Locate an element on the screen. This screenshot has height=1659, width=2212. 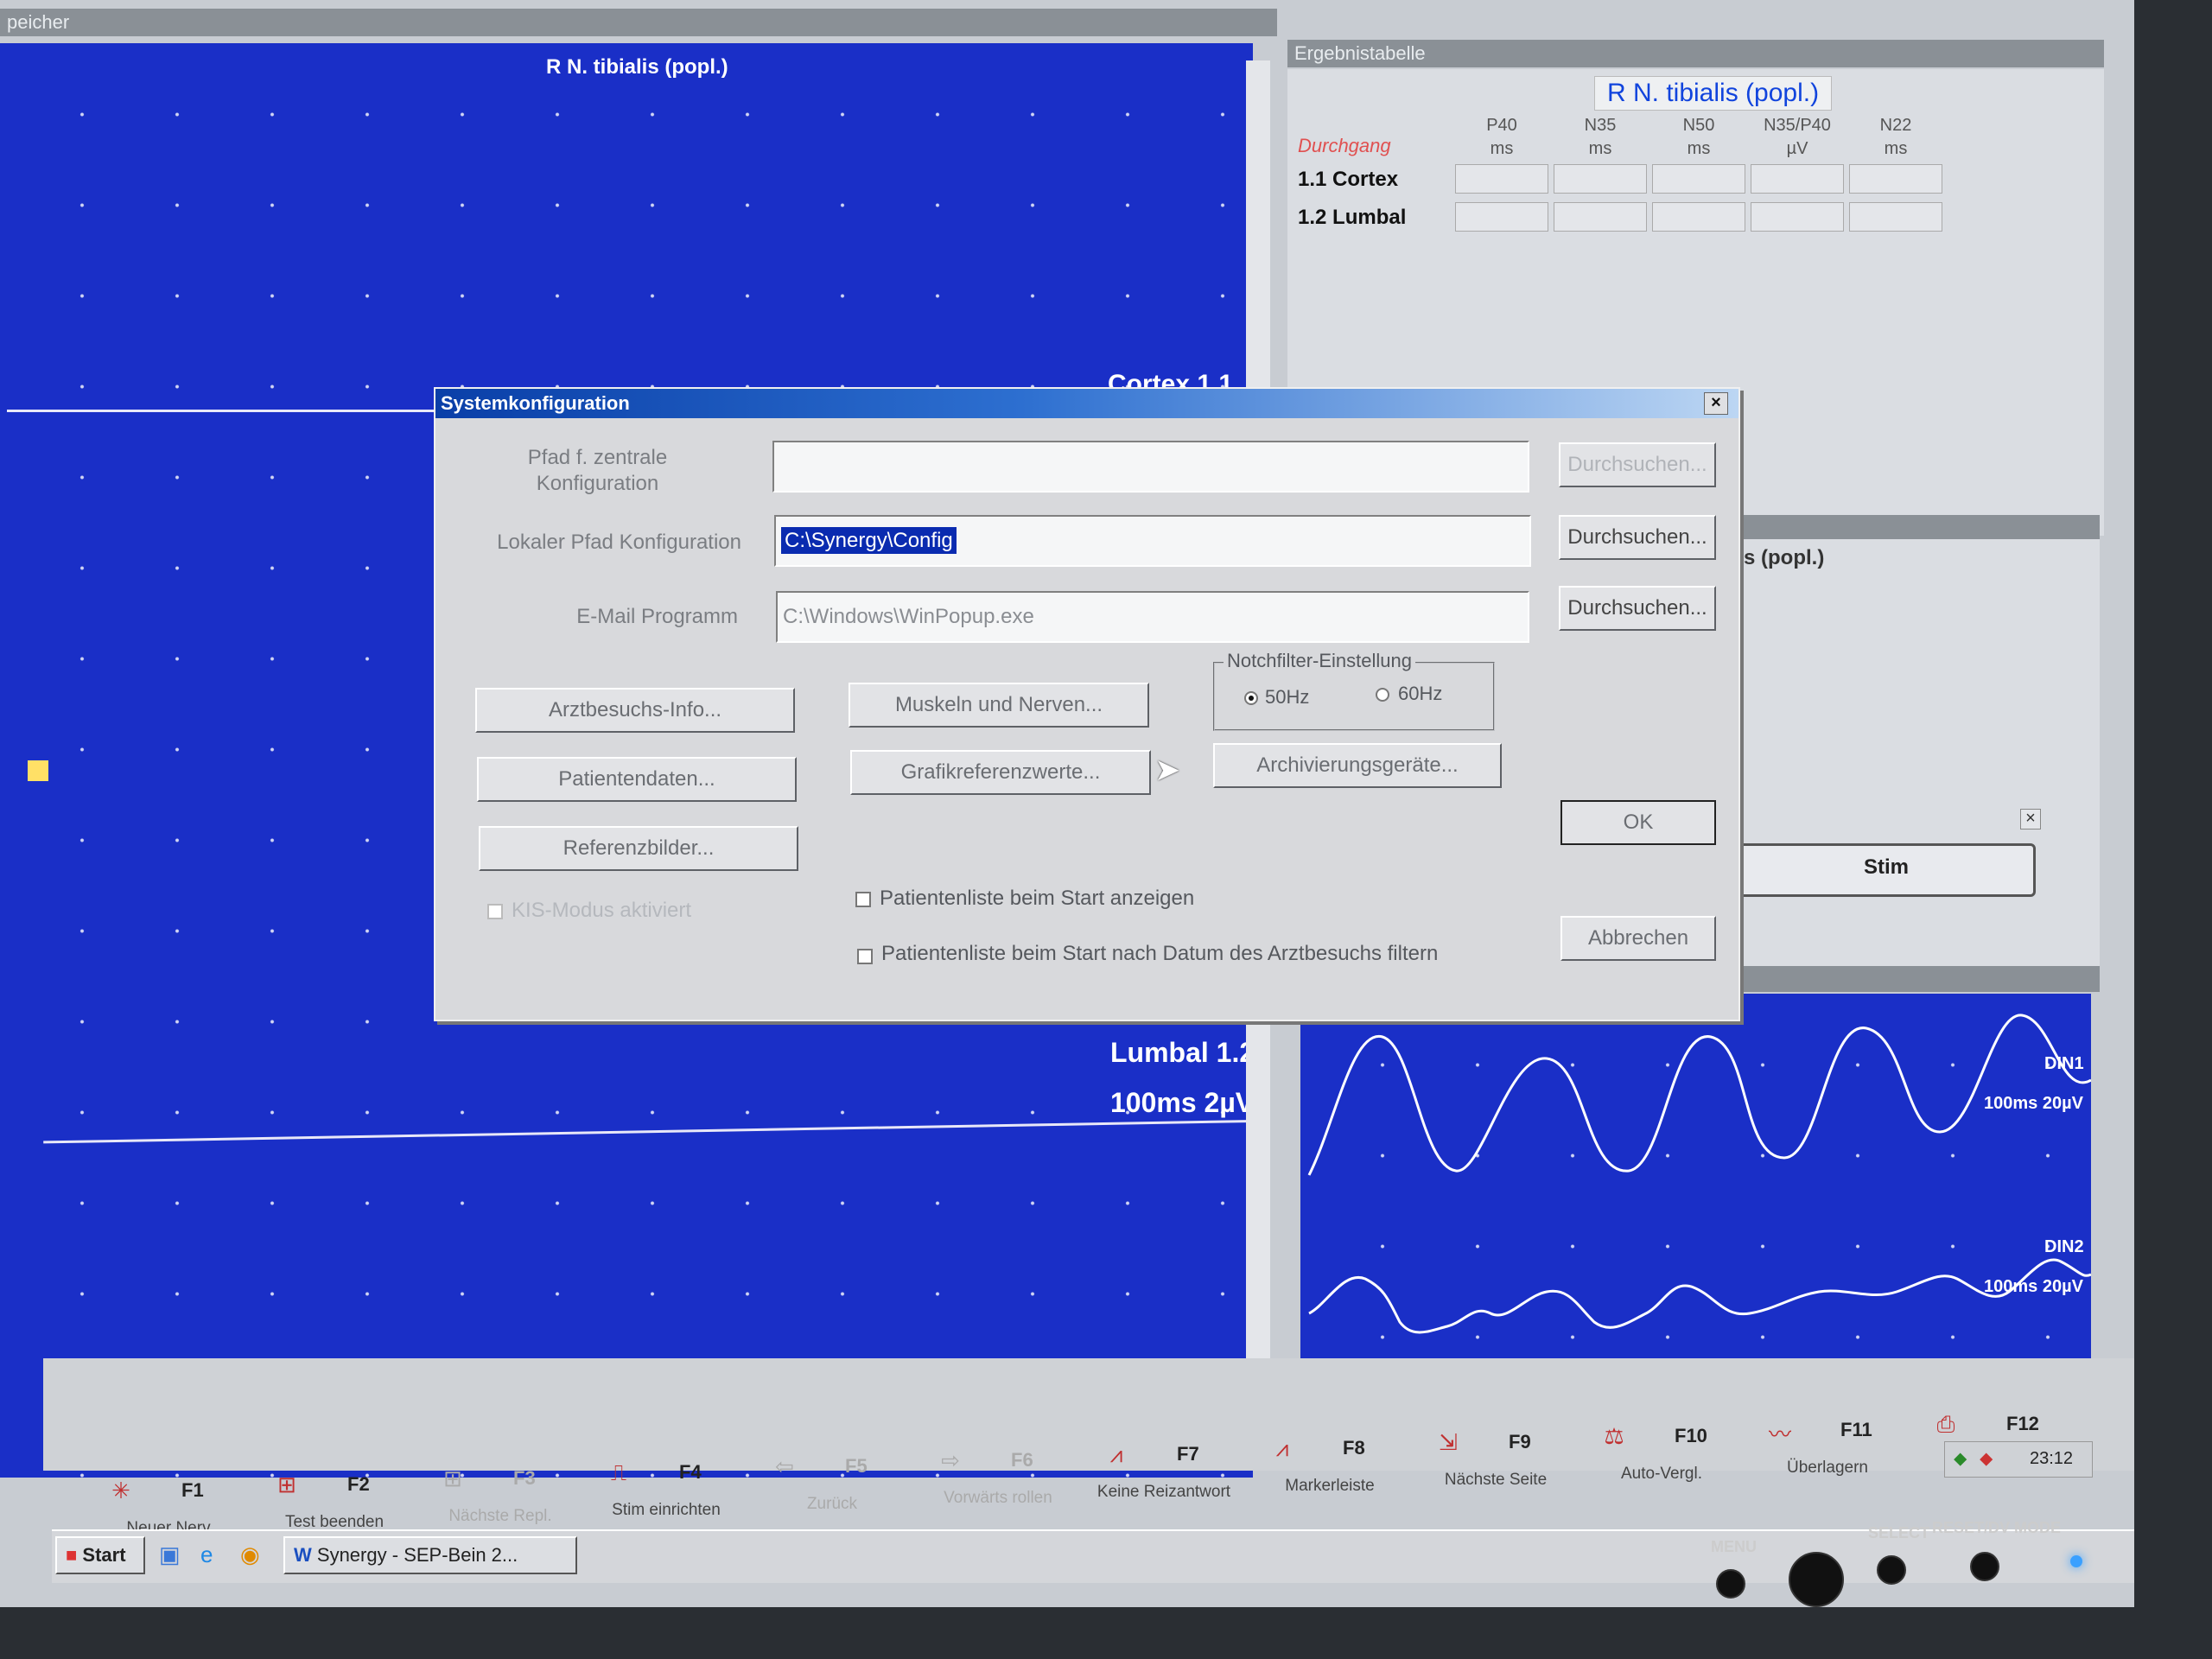
results-column-header: N50 ms is located at coordinates (1698, 137).